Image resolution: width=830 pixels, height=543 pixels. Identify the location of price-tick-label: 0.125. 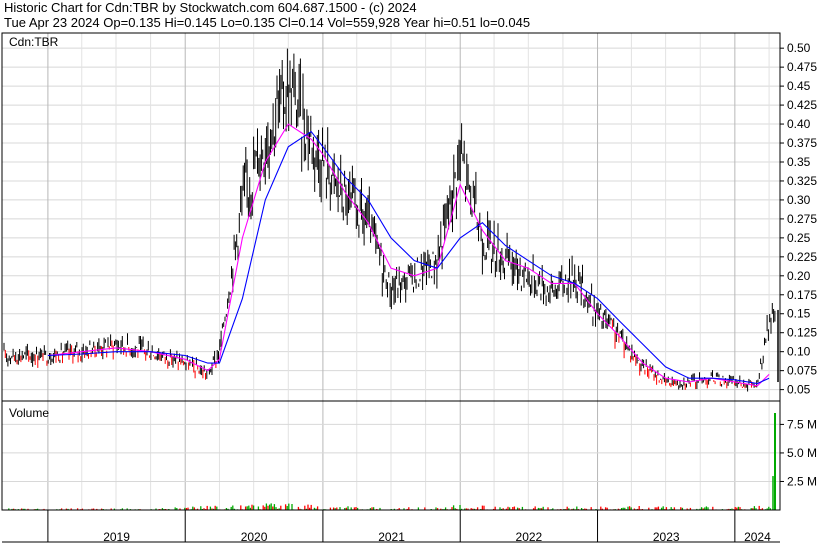
(802, 333).